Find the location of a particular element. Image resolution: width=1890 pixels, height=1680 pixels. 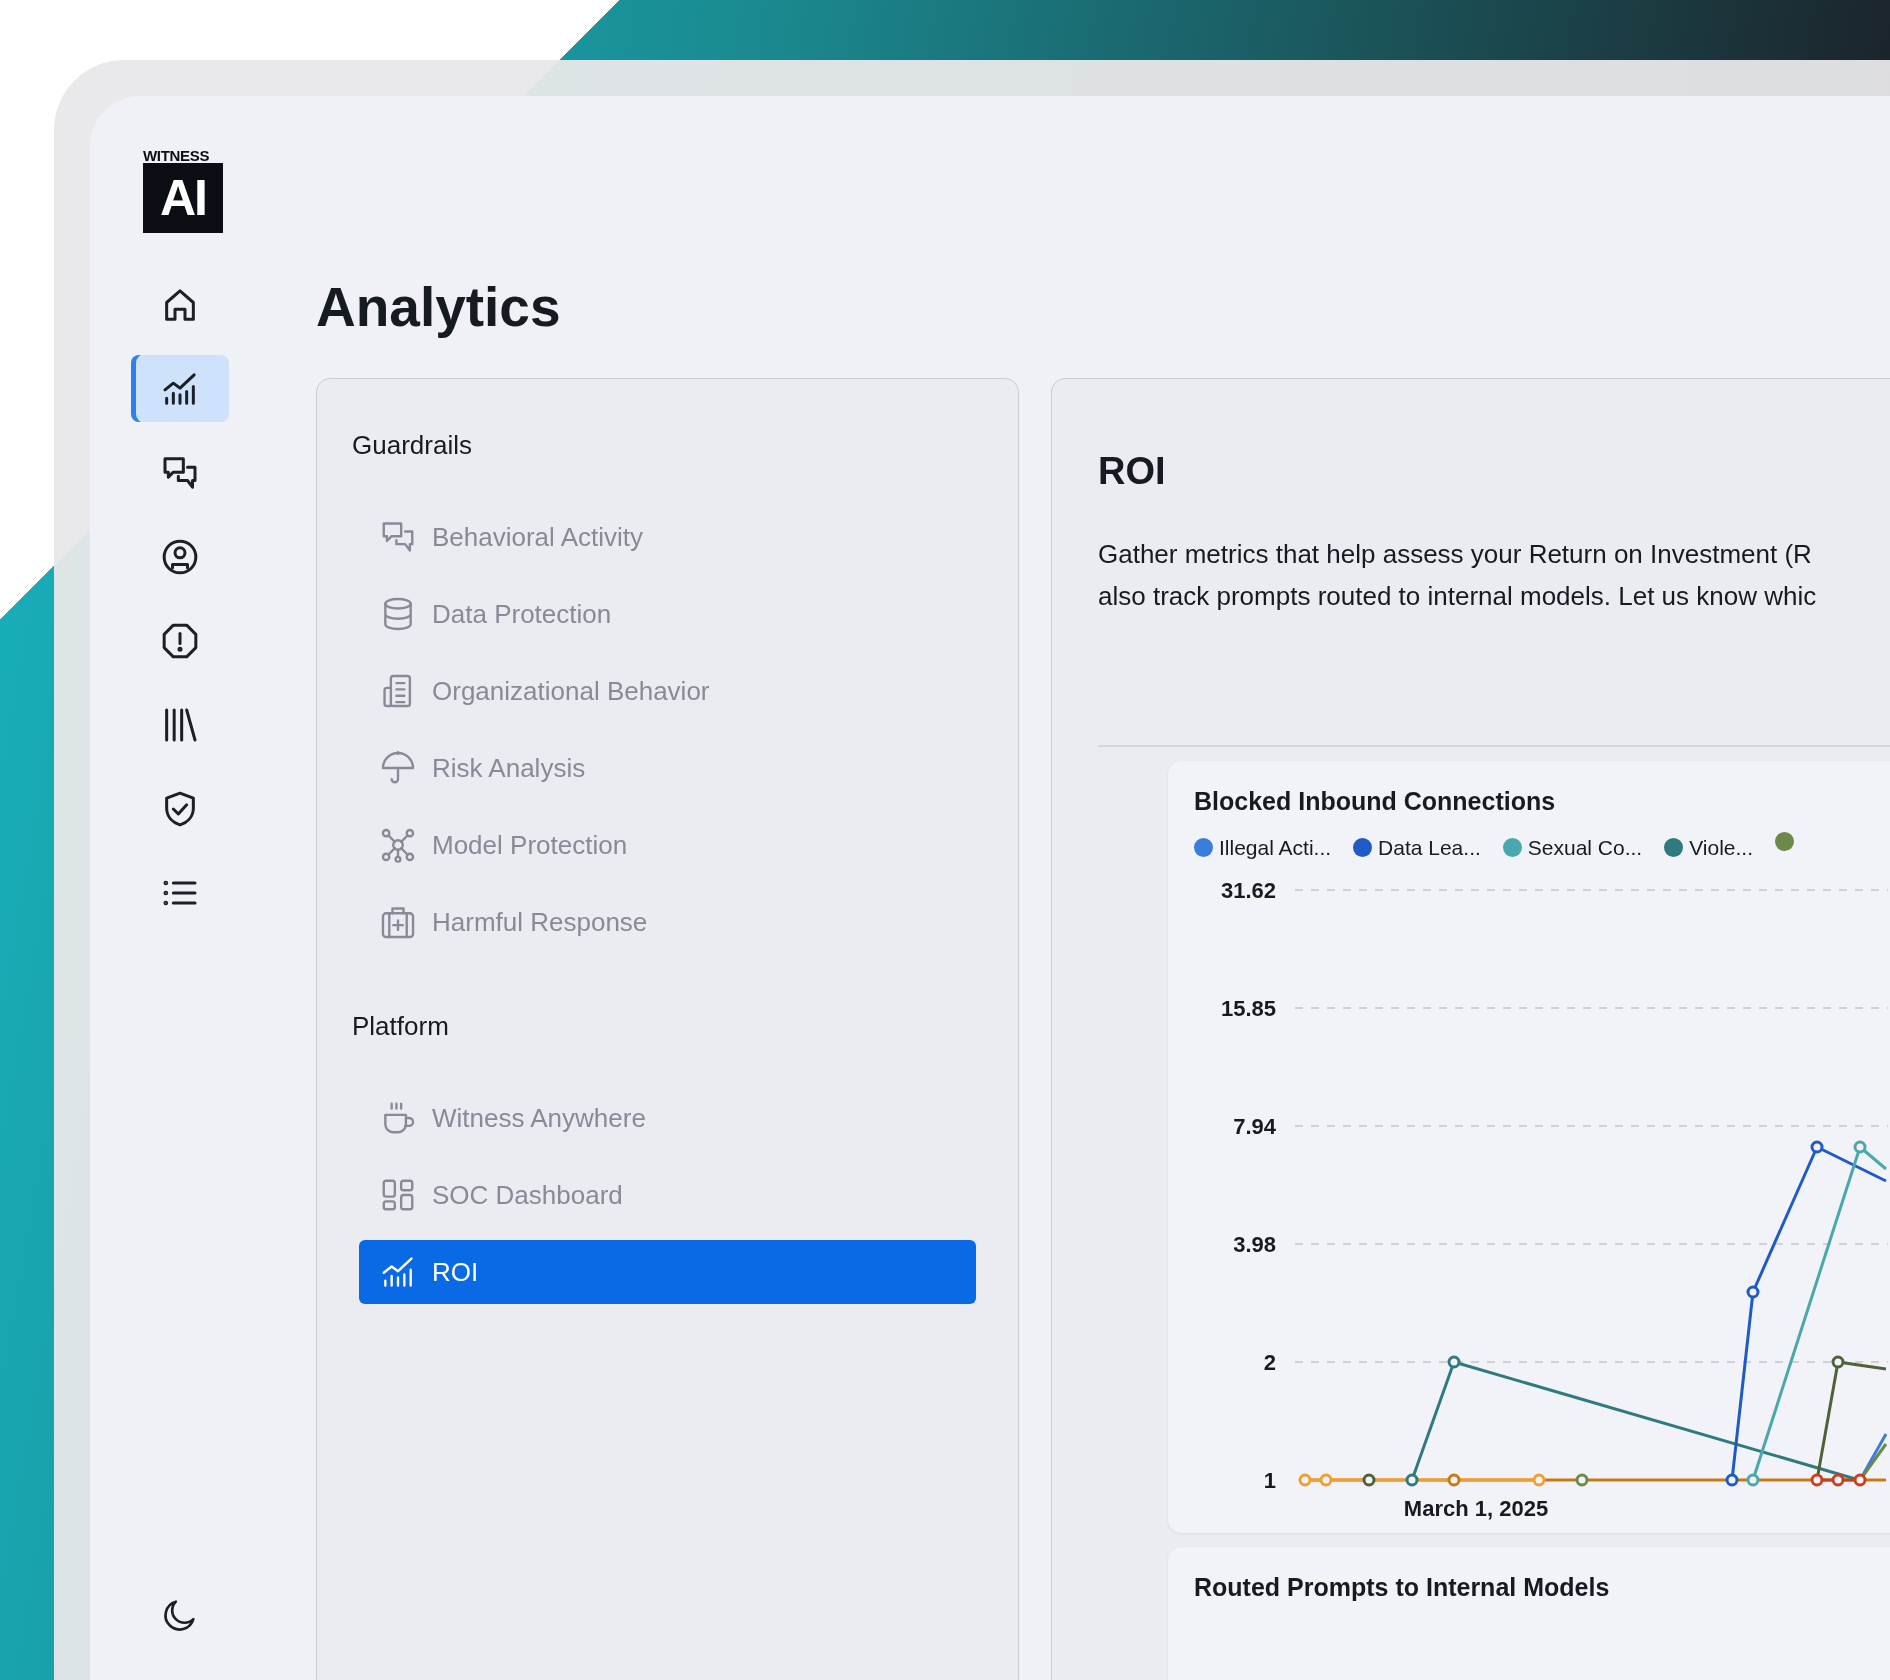

card-title: Routed Prompts to Internal Models is located at coordinates (1402, 1587).